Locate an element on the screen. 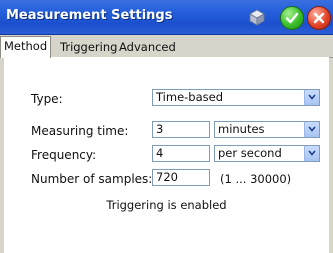  settings-button is located at coordinates (257, 17).